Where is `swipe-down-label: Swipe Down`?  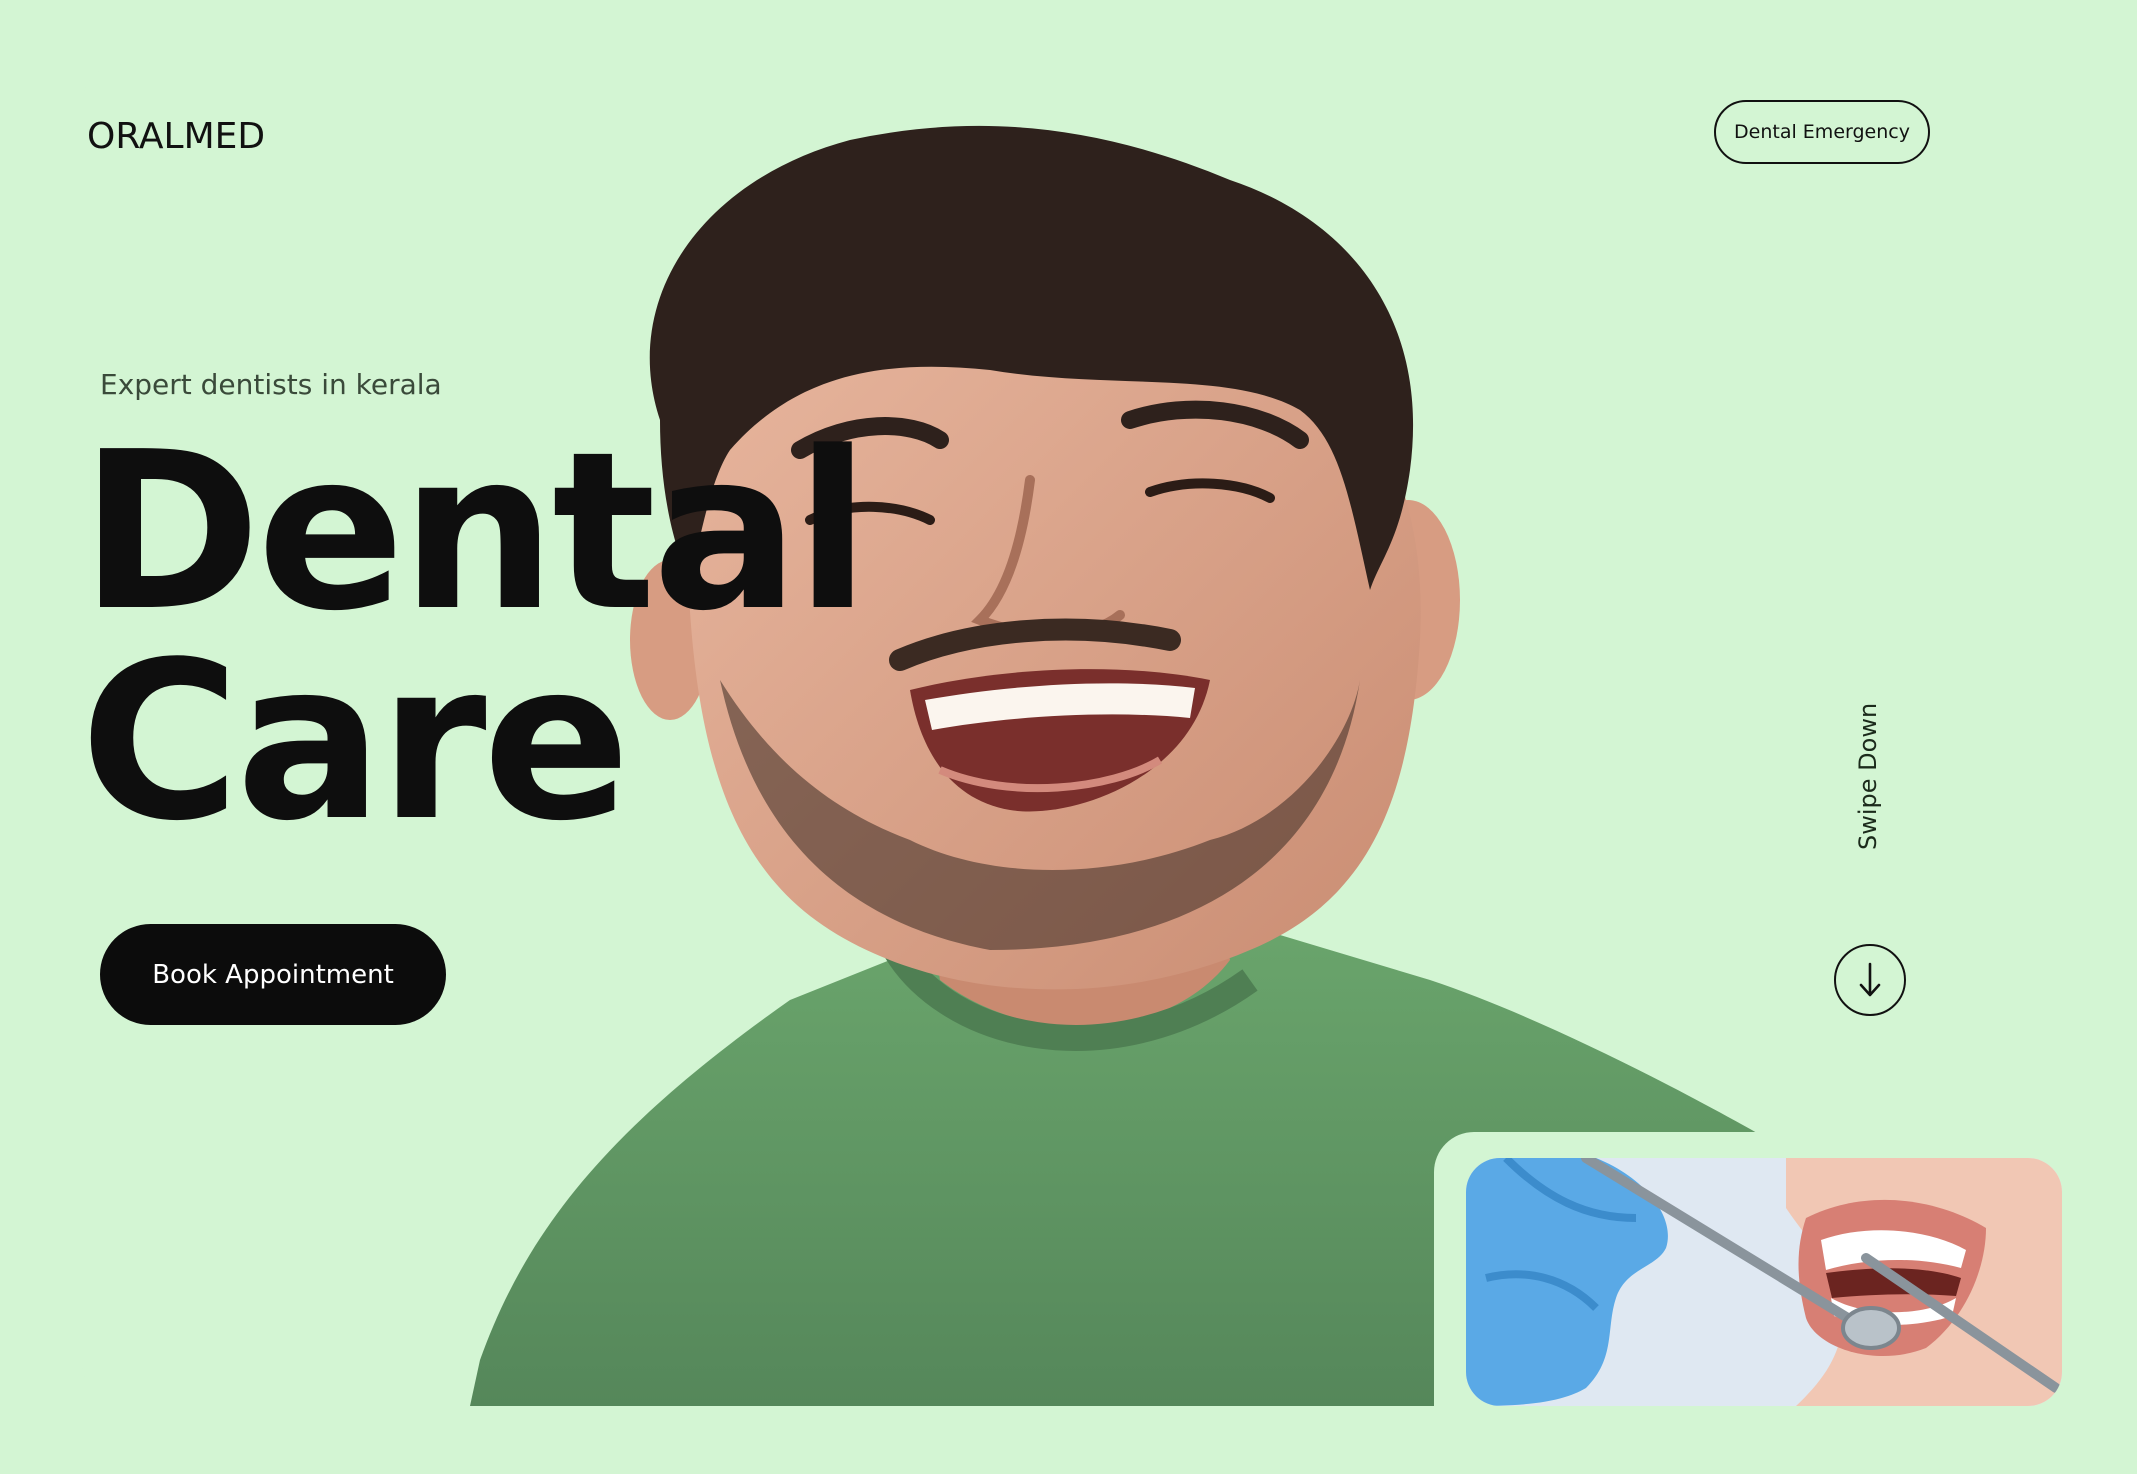
swipe-down-label: Swipe Down is located at coordinates (1868, 776).